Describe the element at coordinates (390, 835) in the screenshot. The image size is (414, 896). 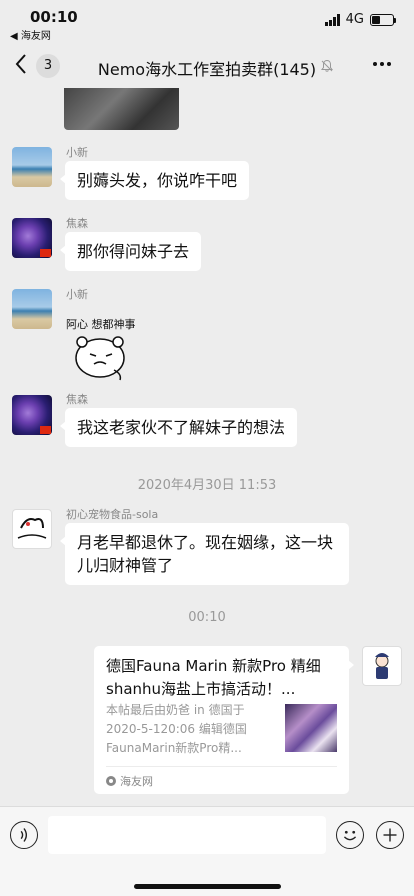
I see `plus-icon` at that location.